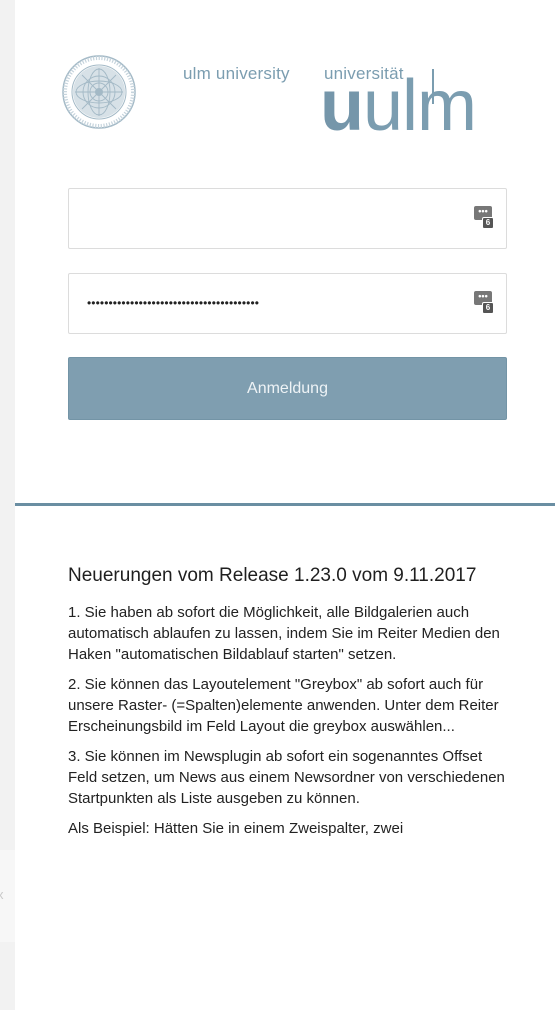 The width and height of the screenshot is (555, 1010). Describe the element at coordinates (173, 303) in the screenshot. I see `password-input: ••••••••••••••••••••••••••••••••••••••••` at that location.